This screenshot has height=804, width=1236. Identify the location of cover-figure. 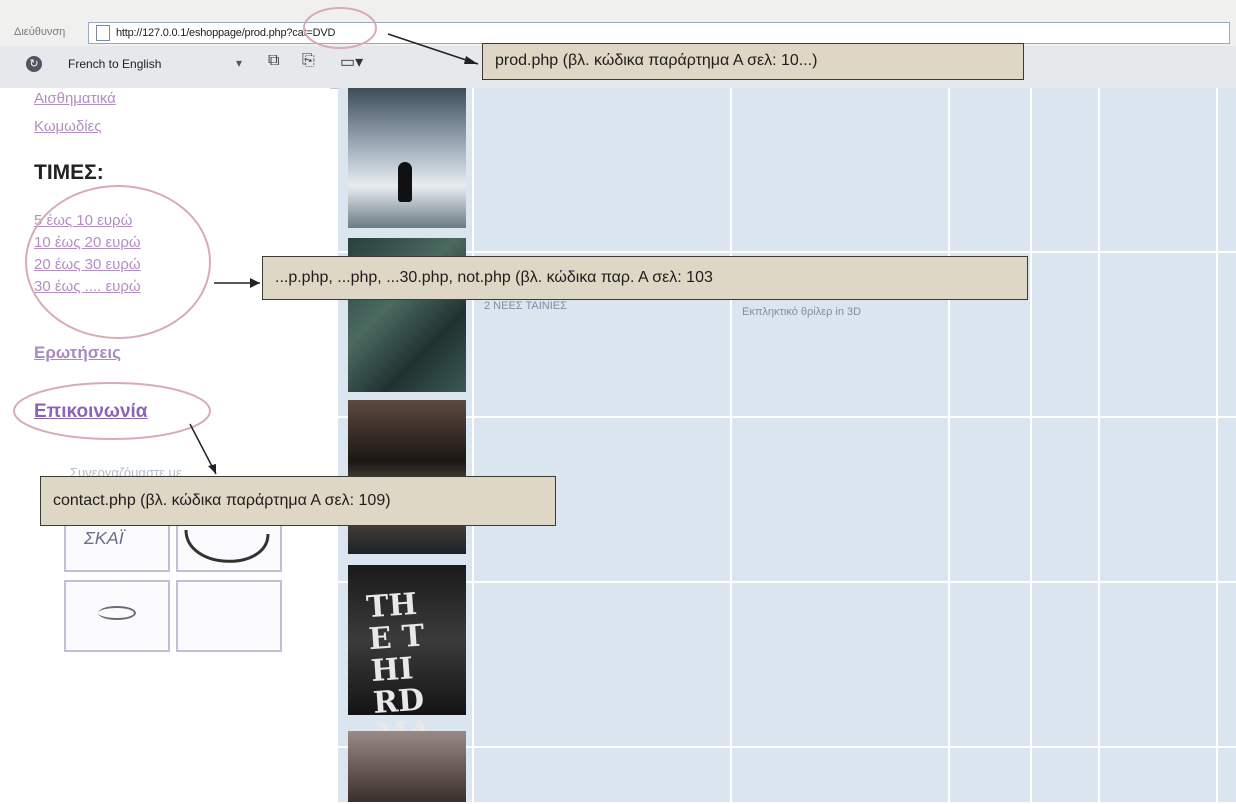
(405, 182).